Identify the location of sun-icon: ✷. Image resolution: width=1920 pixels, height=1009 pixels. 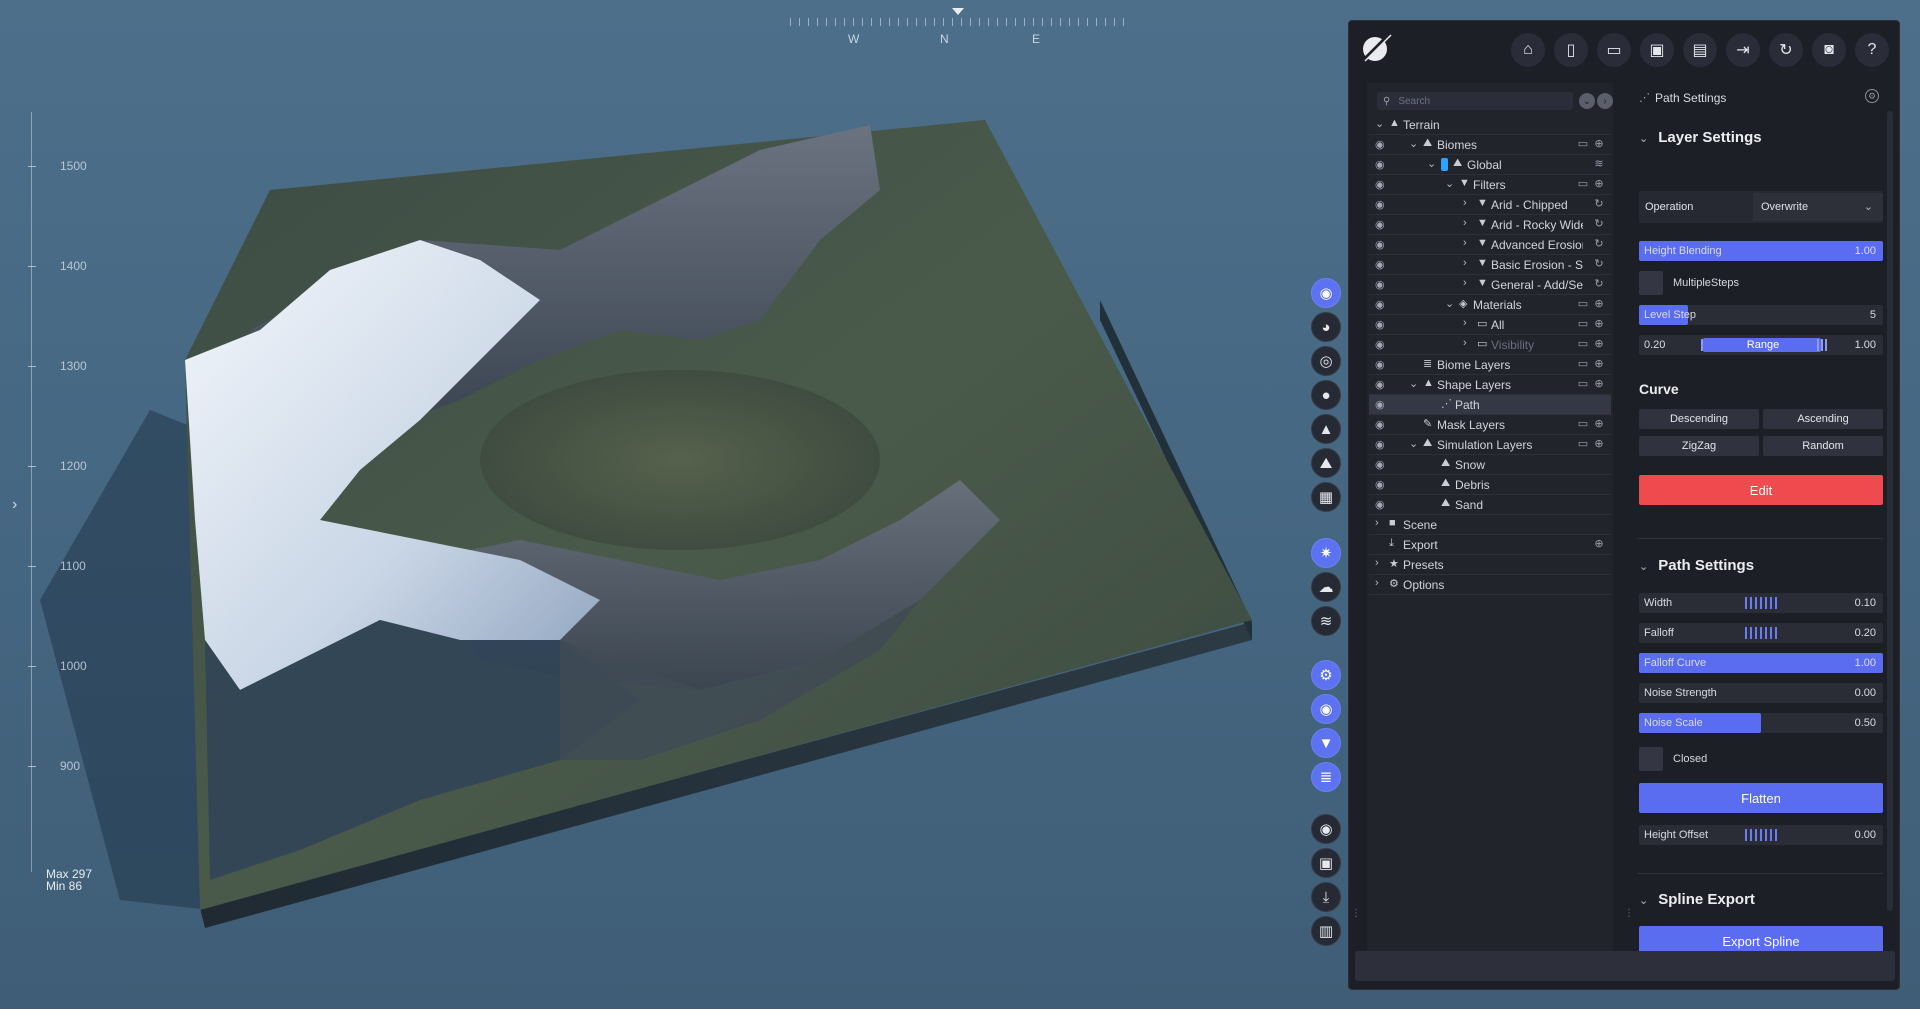
(1326, 553).